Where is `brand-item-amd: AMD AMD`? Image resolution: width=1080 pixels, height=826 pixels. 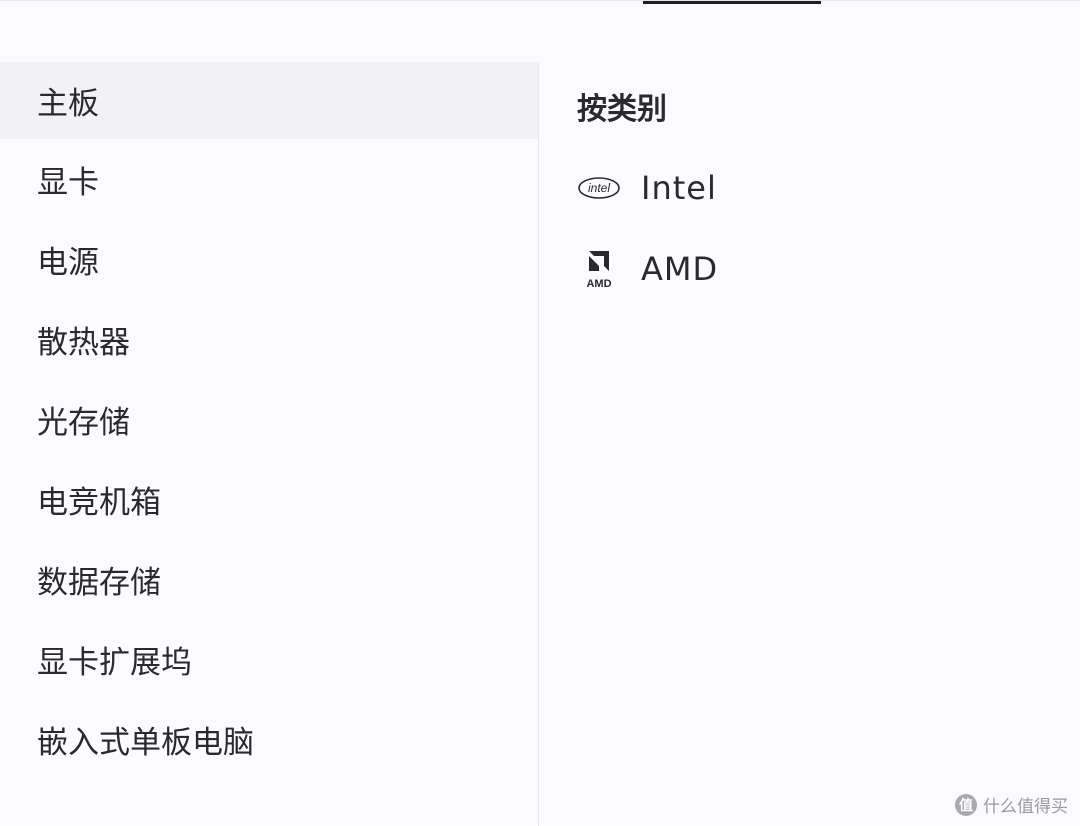 brand-item-amd: AMD AMD is located at coordinates (647, 269).